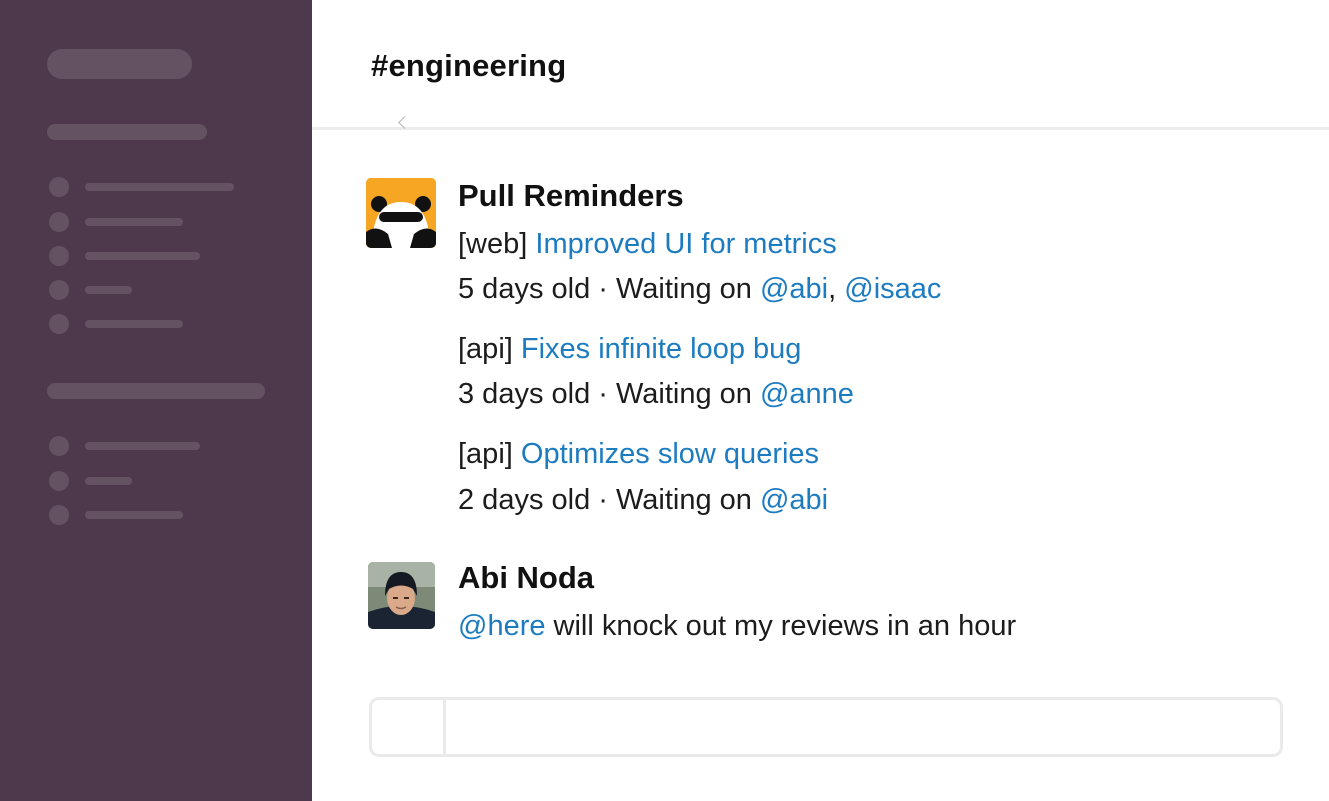 This screenshot has height=801, width=1329. I want to click on reminder-title-line: [web] Improved UI for metrics, so click(647, 244).